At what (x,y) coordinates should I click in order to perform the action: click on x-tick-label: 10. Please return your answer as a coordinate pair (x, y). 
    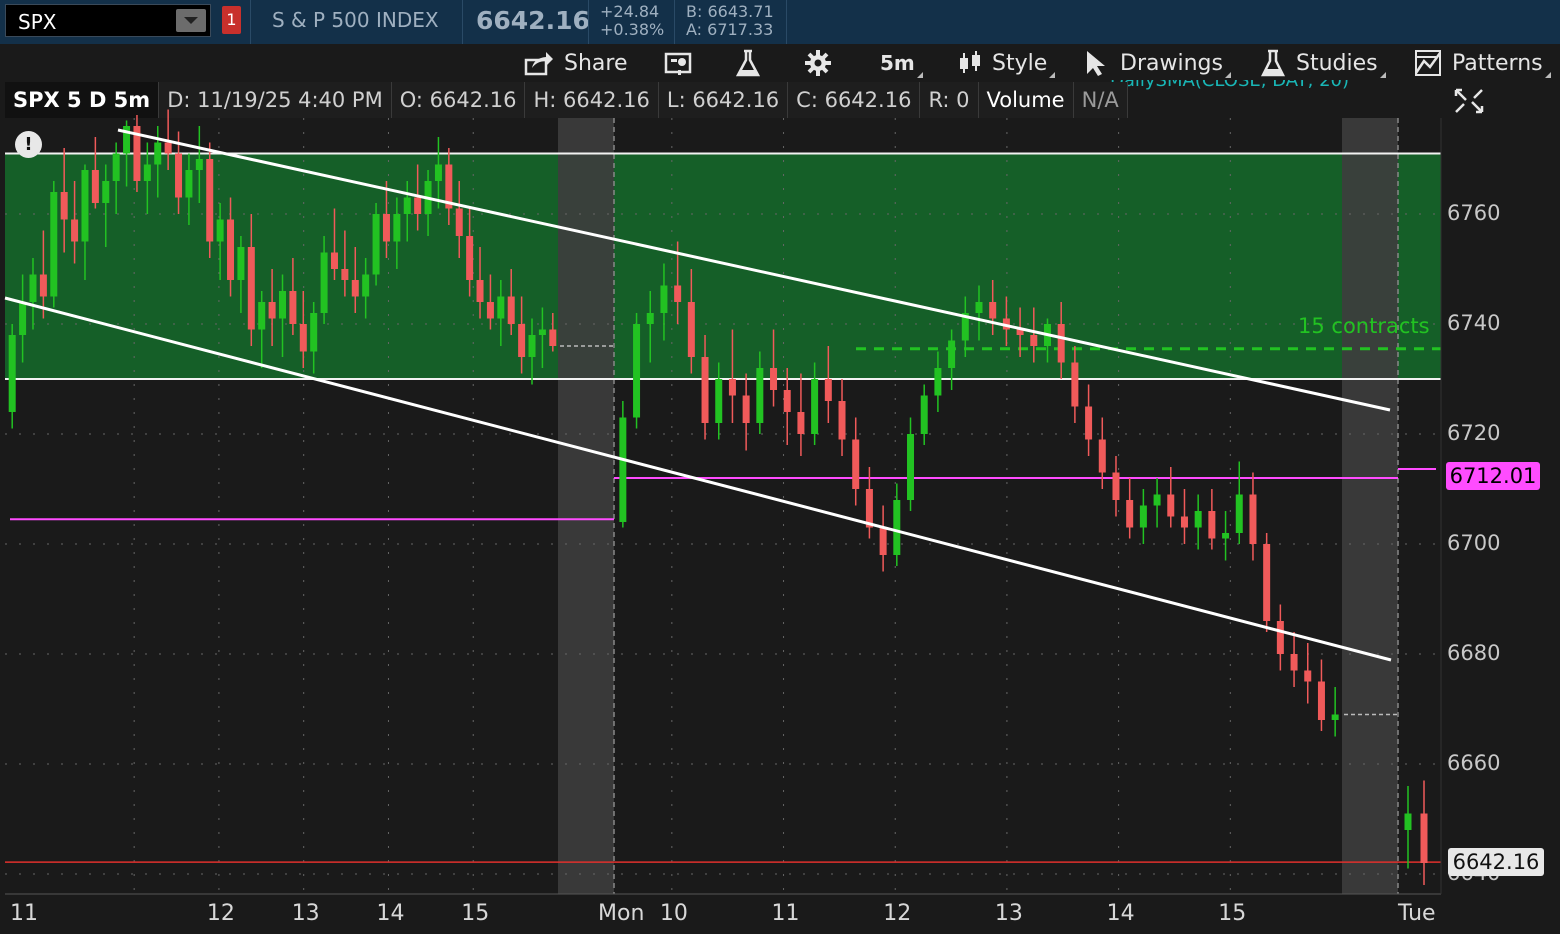
    Looking at the image, I should click on (673, 913).